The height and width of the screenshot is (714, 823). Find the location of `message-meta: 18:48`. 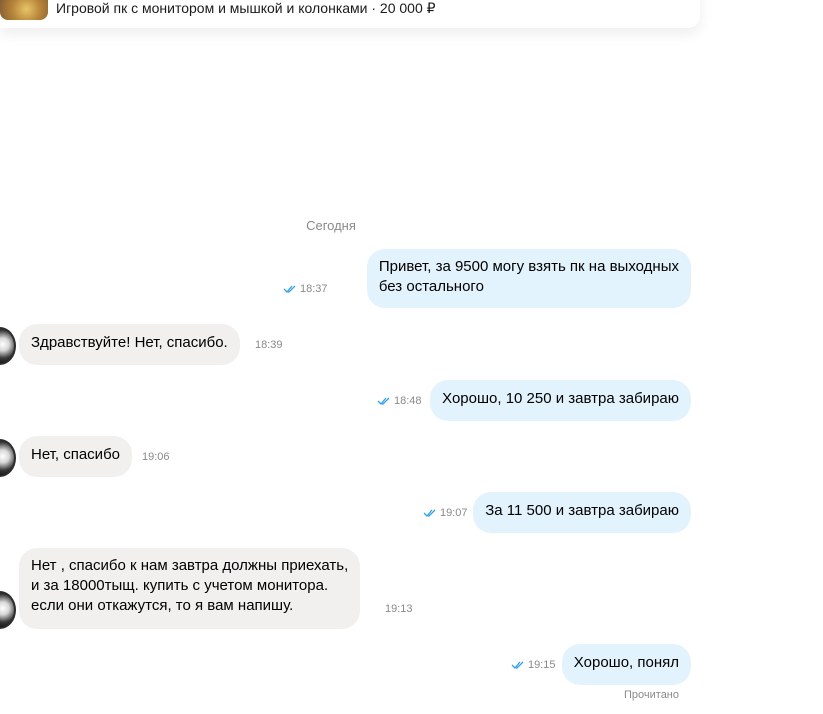

message-meta: 18:48 is located at coordinates (399, 401).